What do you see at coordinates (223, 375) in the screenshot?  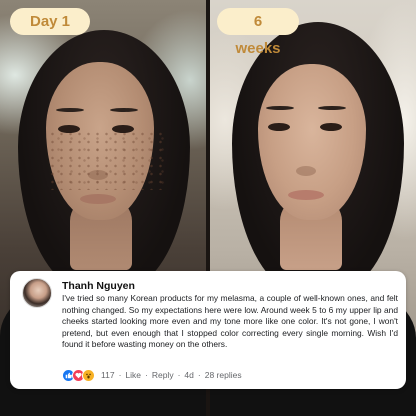 I see `view-replies-button: 28 replies` at bounding box center [223, 375].